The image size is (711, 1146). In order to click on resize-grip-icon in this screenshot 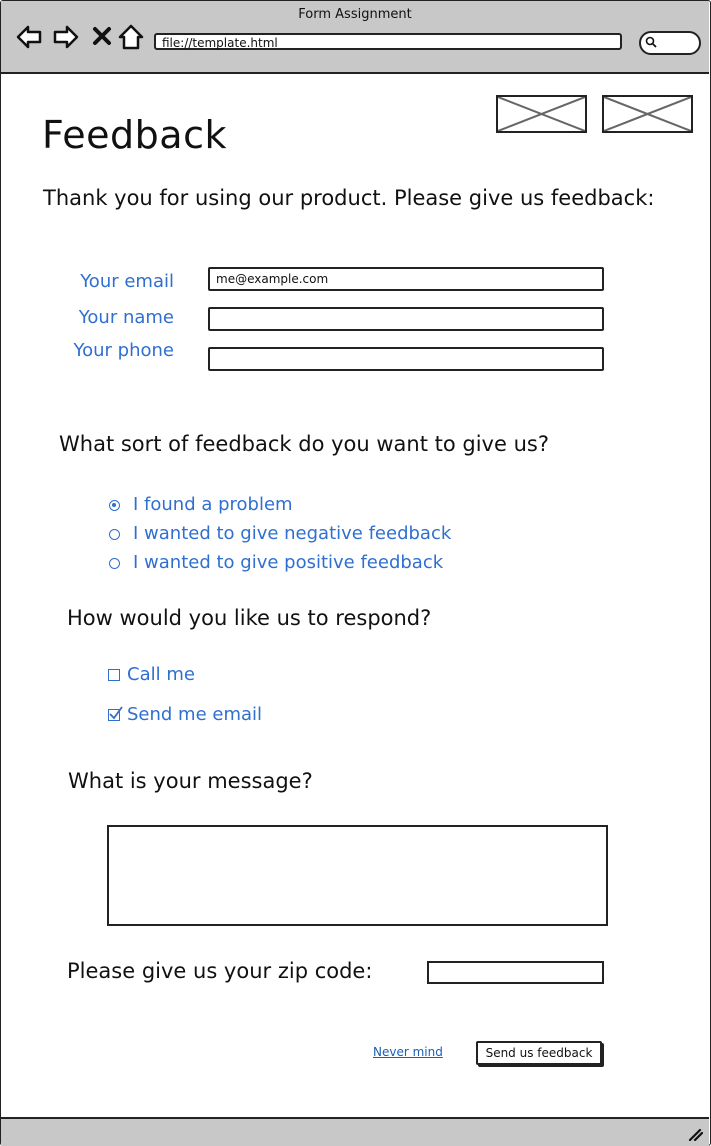, I will do `click(695, 1133)`.